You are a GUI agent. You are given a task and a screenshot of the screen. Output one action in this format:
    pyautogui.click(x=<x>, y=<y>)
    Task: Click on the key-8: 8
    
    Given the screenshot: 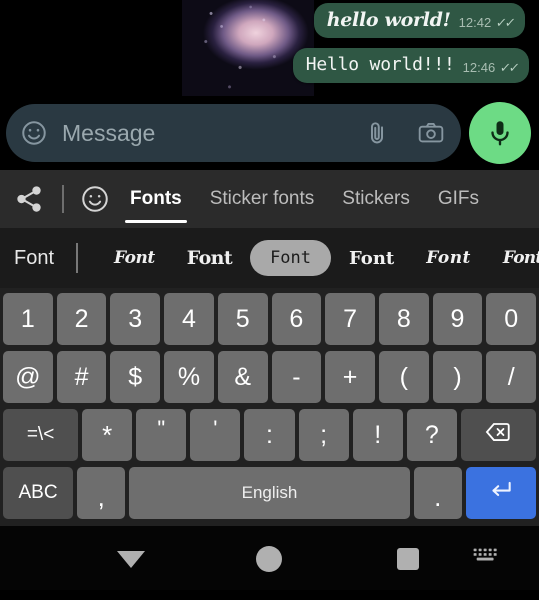 What is the action you would take?
    pyautogui.click(x=403, y=319)
    